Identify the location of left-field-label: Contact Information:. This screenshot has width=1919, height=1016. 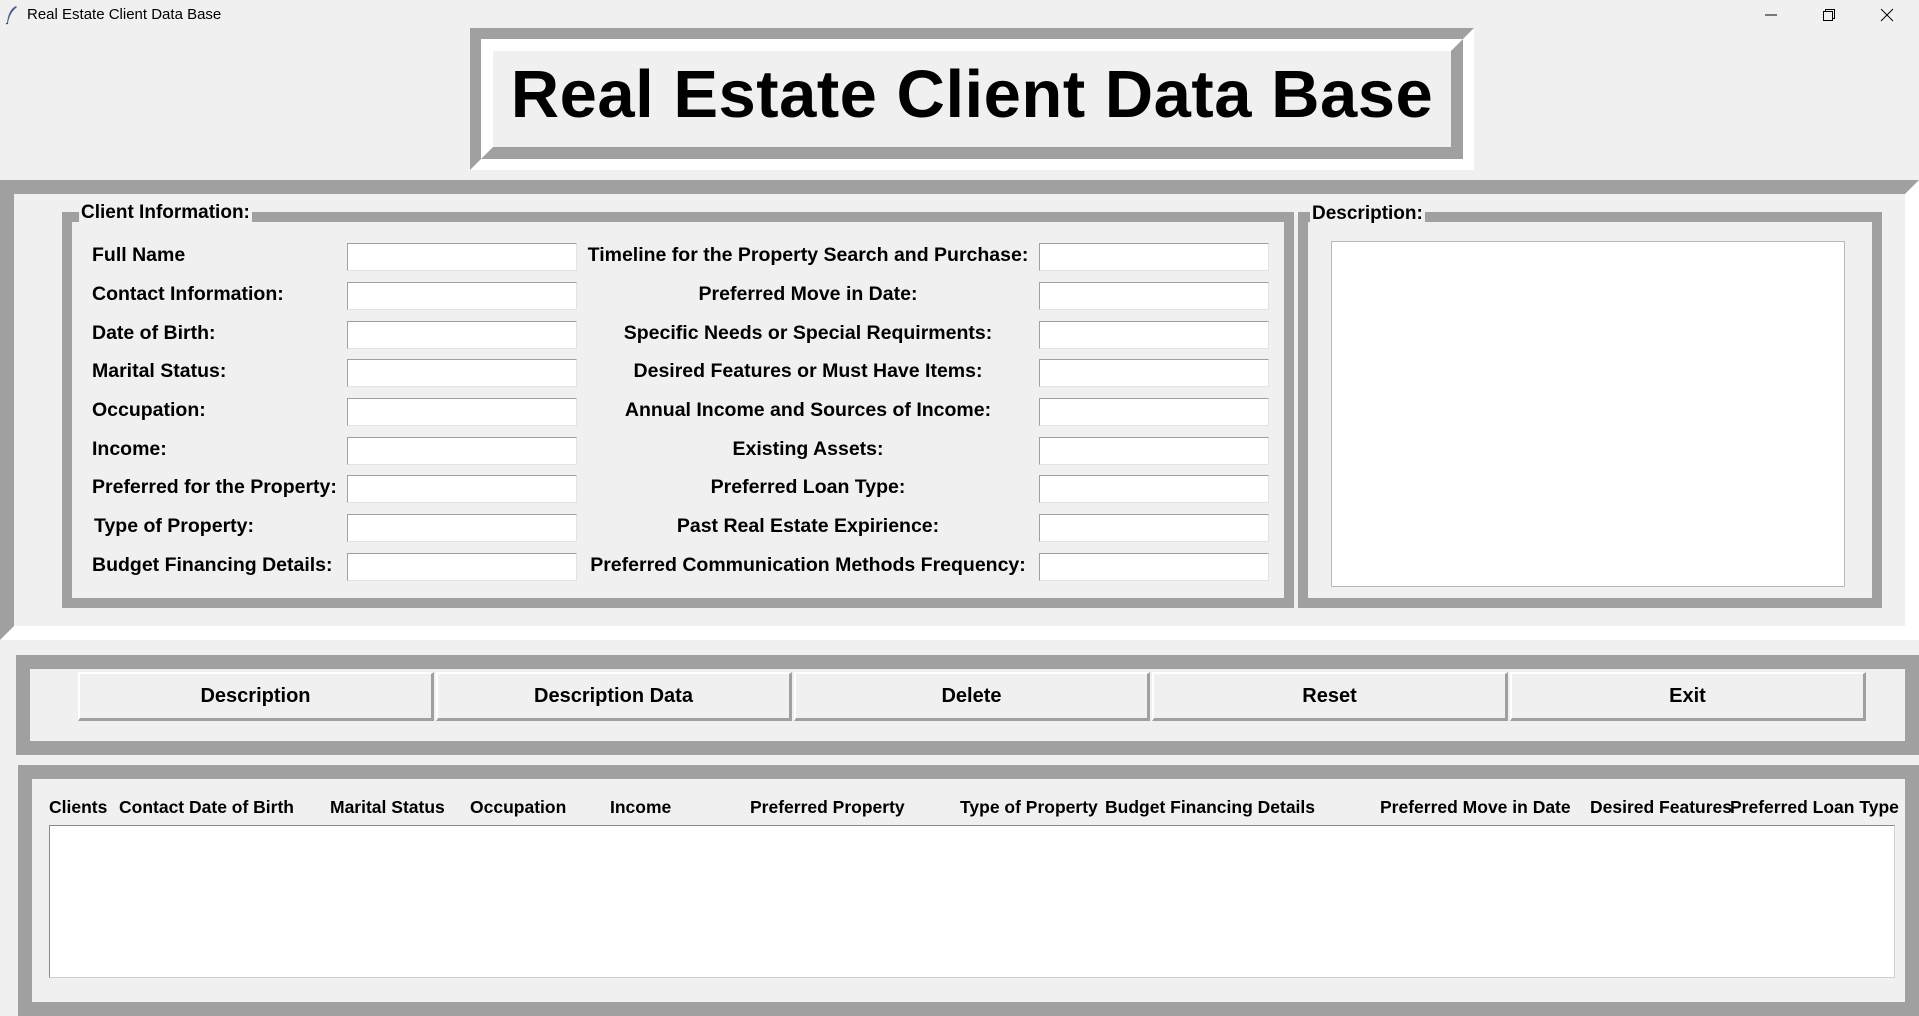
(188, 294).